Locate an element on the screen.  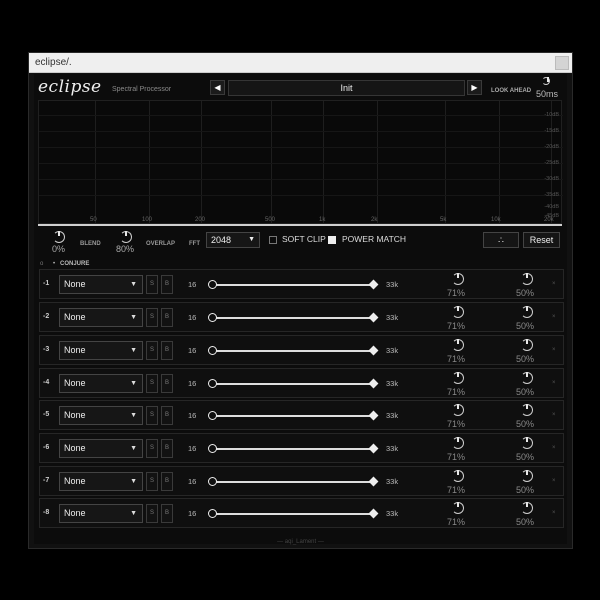
look-ahead-knob is located at coordinates (546, 81).